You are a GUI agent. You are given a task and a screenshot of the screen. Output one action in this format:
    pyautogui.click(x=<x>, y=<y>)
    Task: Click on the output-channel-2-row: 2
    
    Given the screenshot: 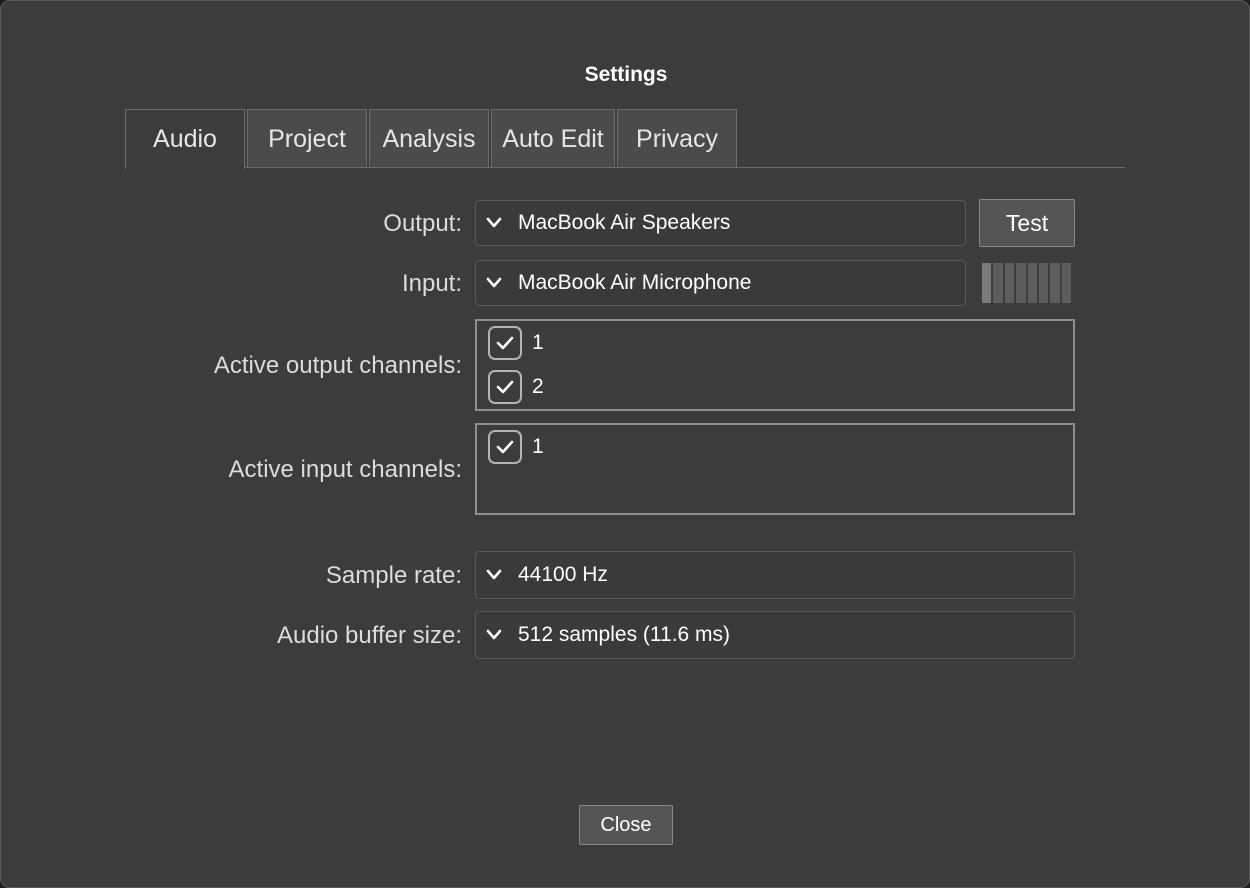 What is the action you would take?
    pyautogui.click(x=516, y=387)
    